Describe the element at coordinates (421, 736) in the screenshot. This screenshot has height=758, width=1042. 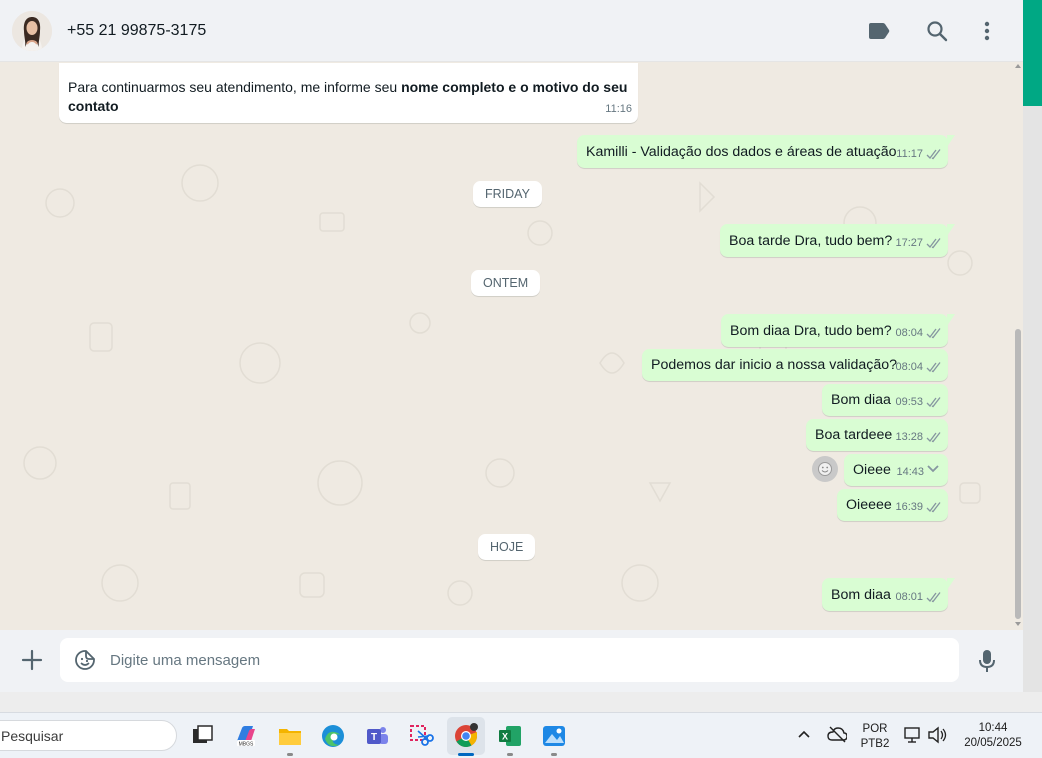
I see `snipping-tool-icon` at that location.